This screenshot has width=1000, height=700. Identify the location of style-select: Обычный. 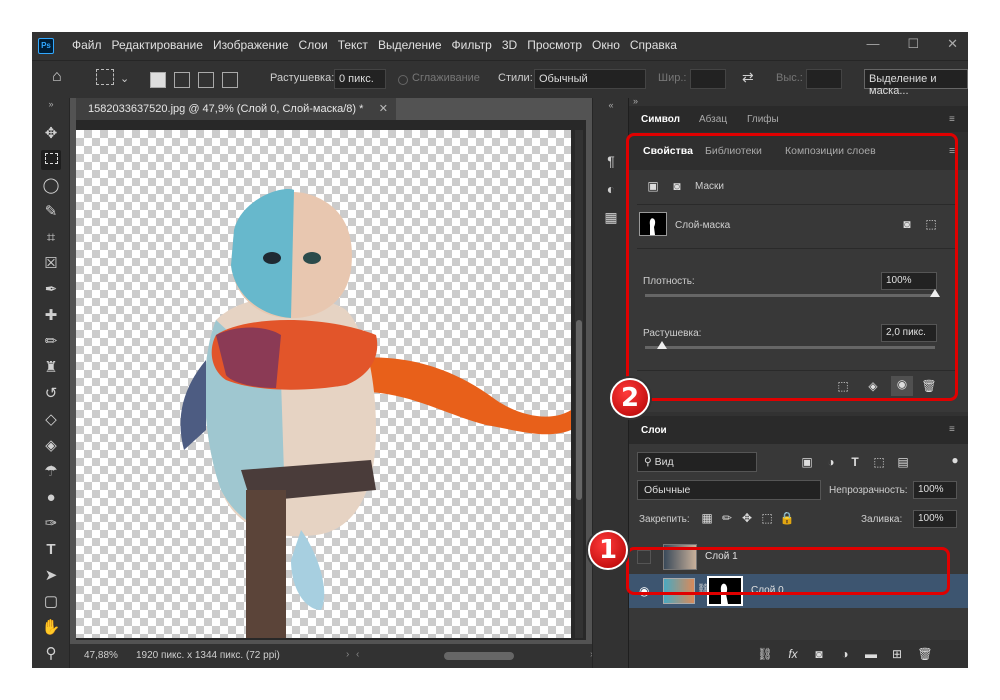
(590, 79).